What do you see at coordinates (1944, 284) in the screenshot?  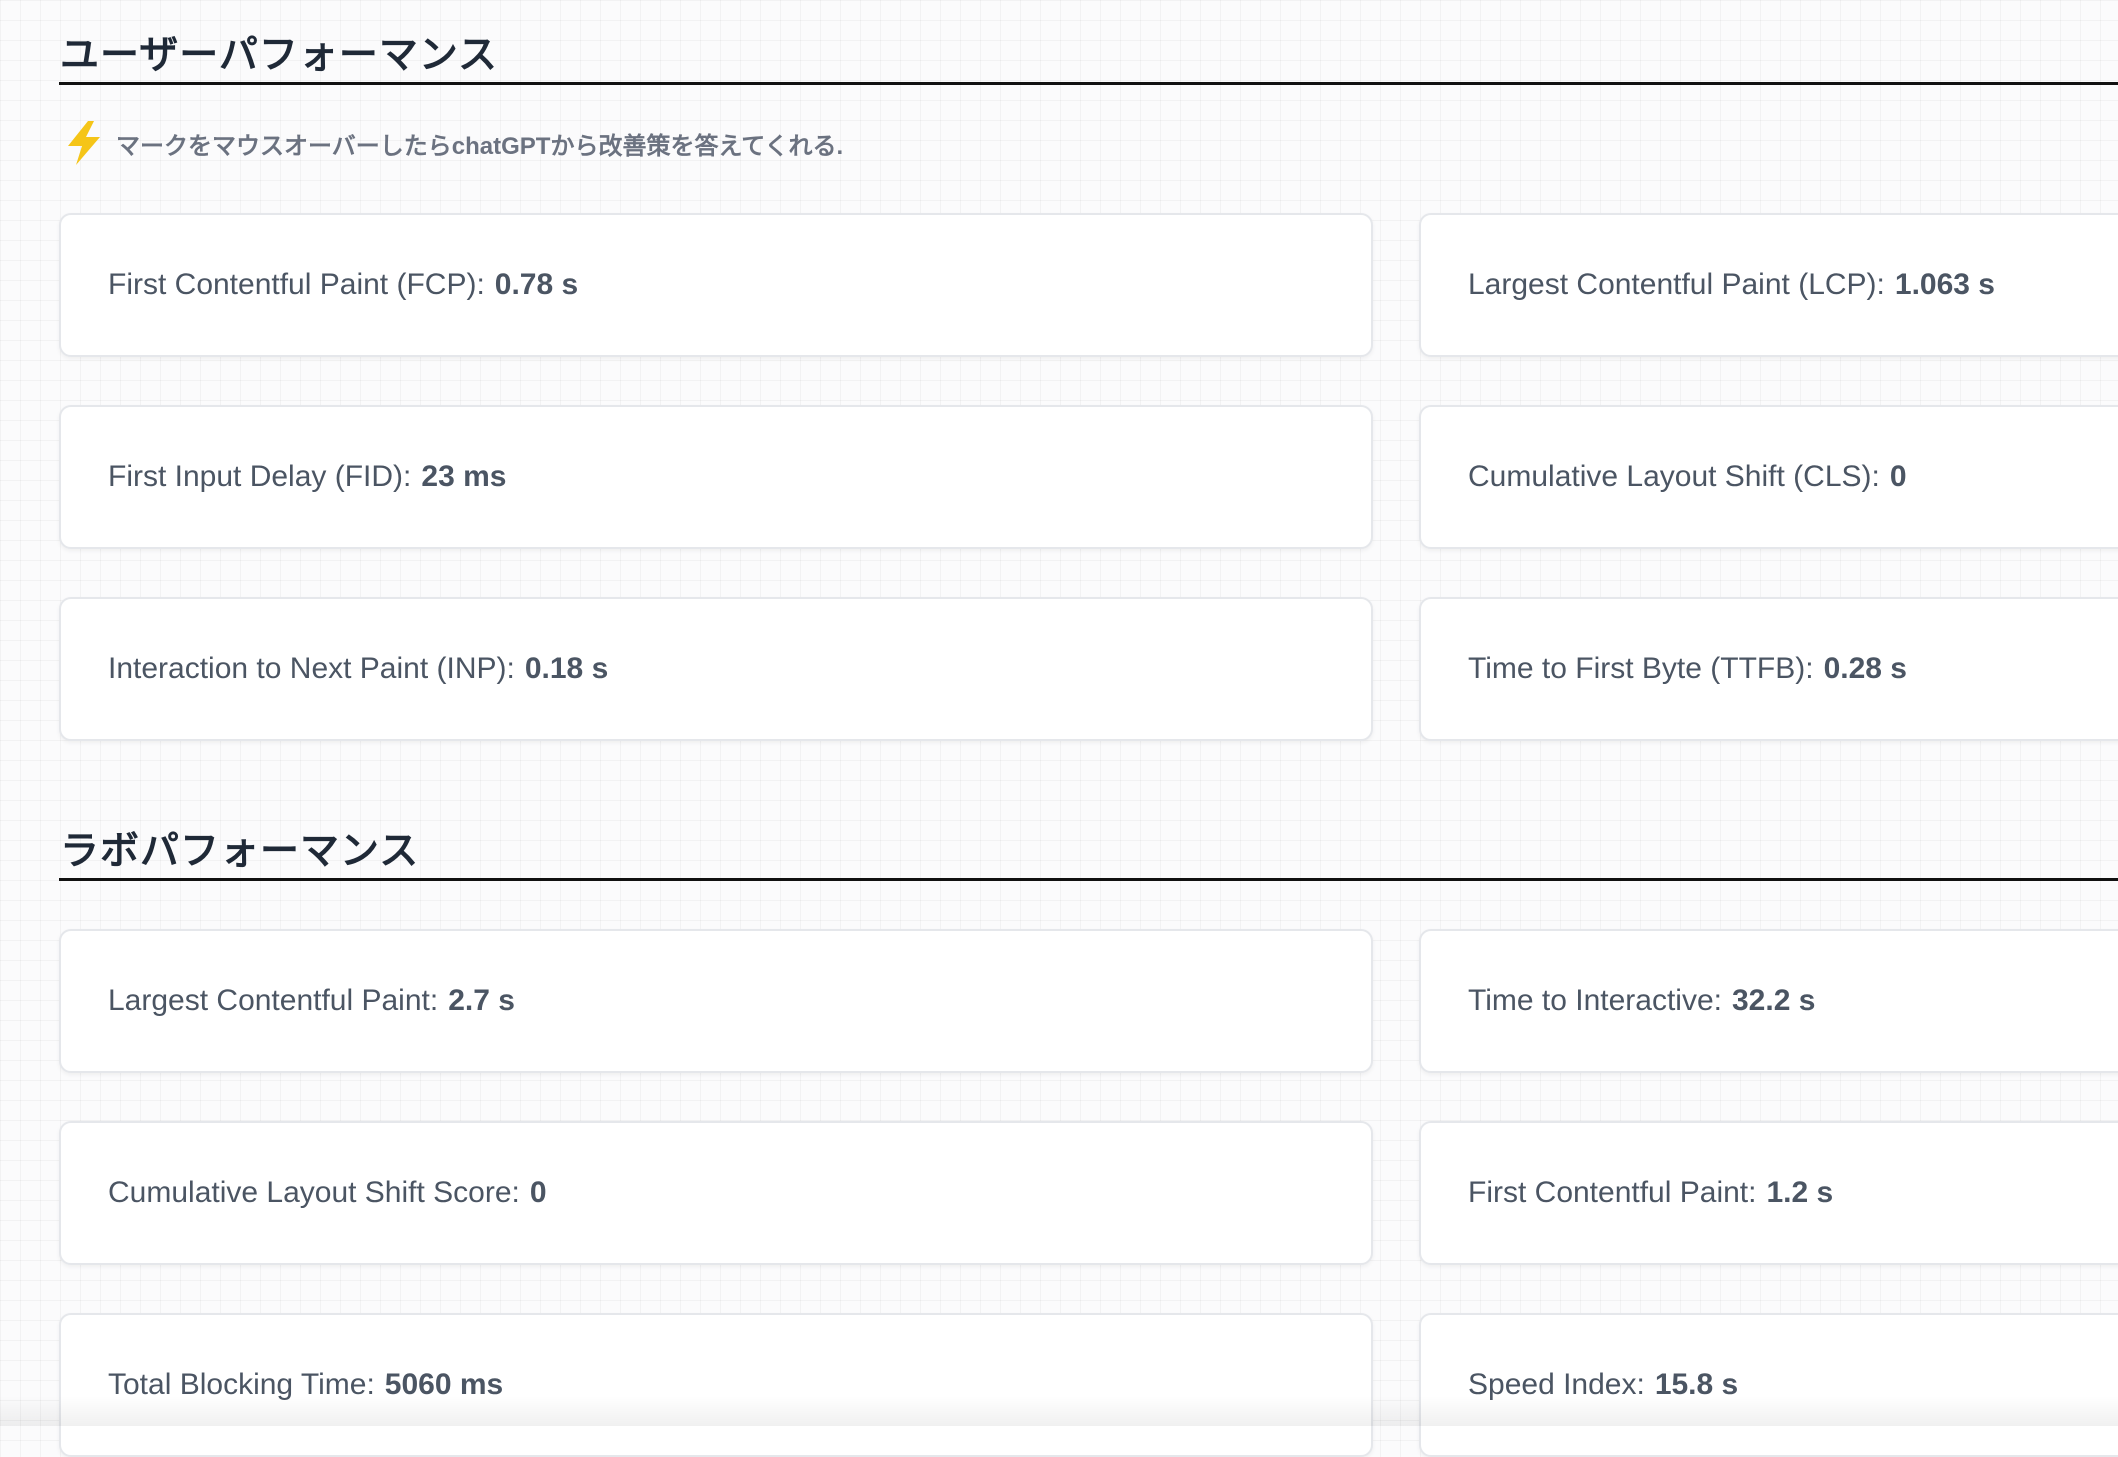 I see `metric-value: 1.063 s` at bounding box center [1944, 284].